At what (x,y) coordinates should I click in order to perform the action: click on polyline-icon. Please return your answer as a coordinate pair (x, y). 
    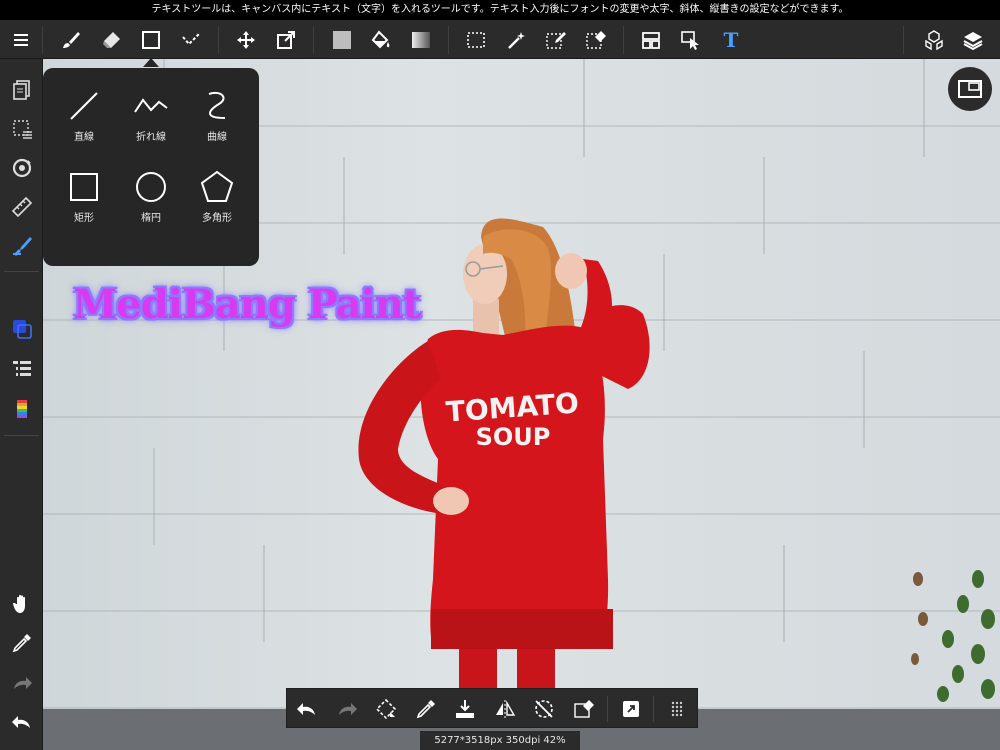
    Looking at the image, I should click on (151, 105).